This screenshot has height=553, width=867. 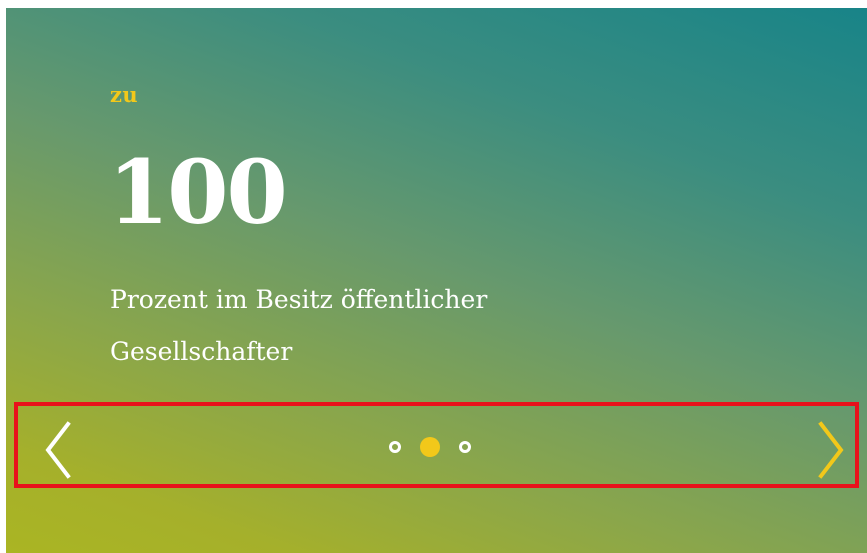 I want to click on next-slide-button, so click(x=827, y=445).